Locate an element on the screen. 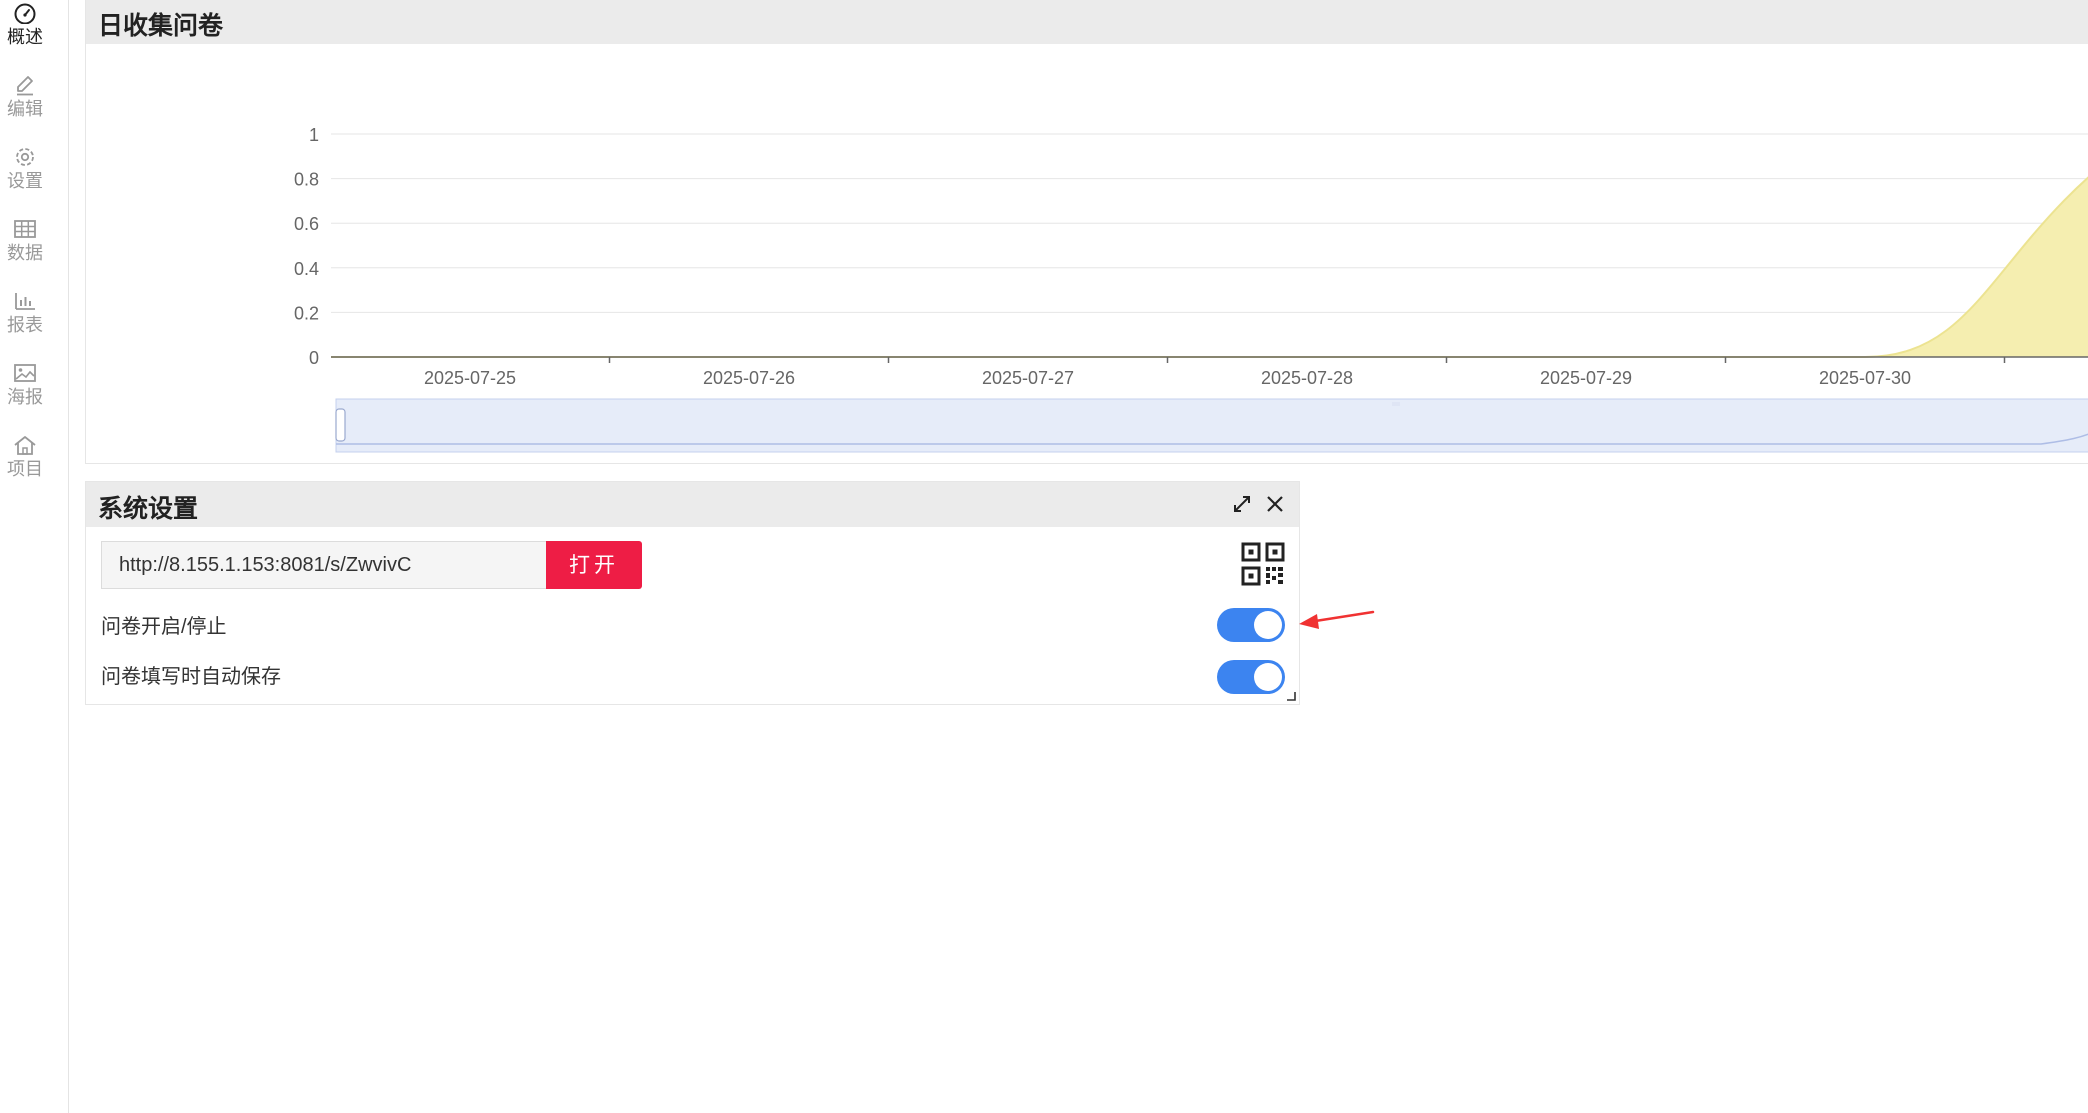  sidebar-item-project: 项目 is located at coordinates (25, 457).